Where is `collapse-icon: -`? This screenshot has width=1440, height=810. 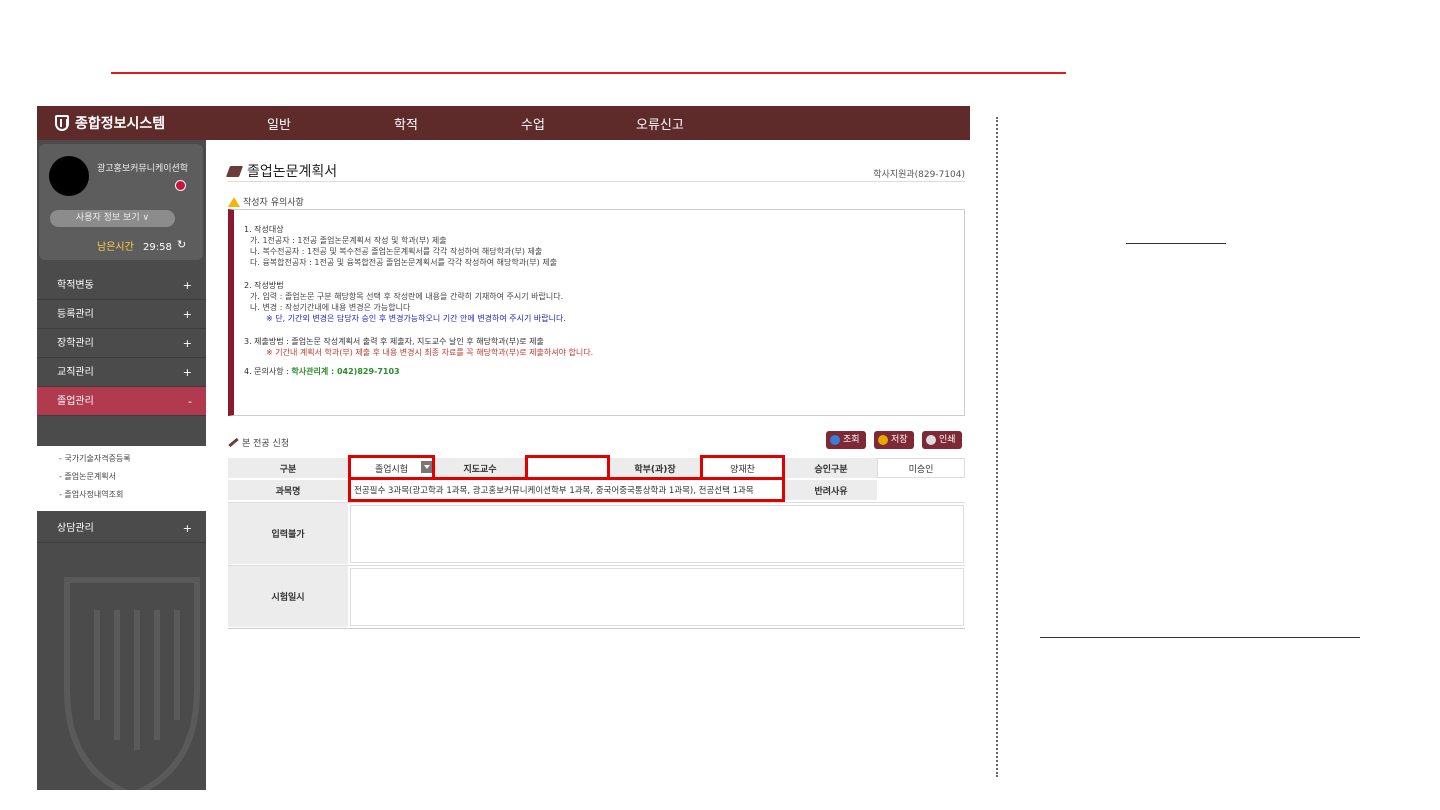
collapse-icon: - is located at coordinates (190, 401).